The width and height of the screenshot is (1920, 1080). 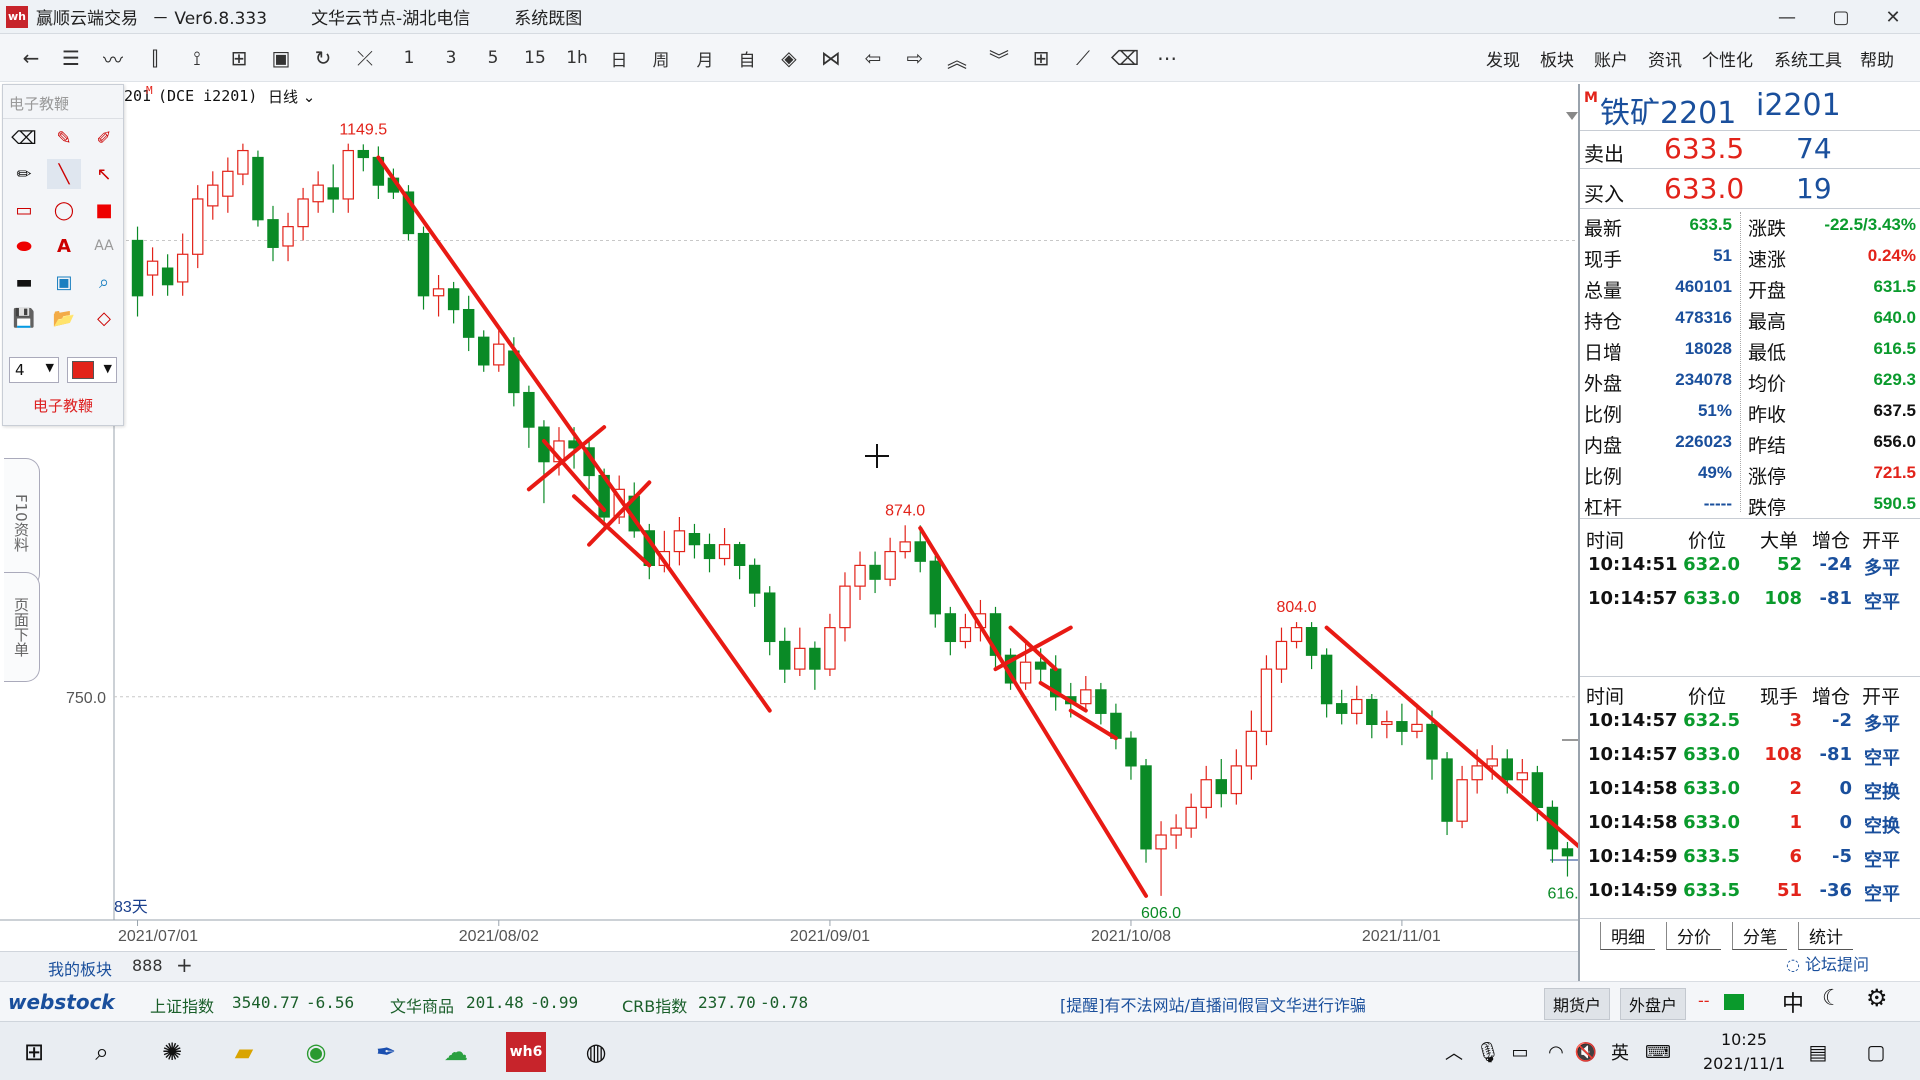 I want to click on back-icon: ←, so click(x=31, y=58).